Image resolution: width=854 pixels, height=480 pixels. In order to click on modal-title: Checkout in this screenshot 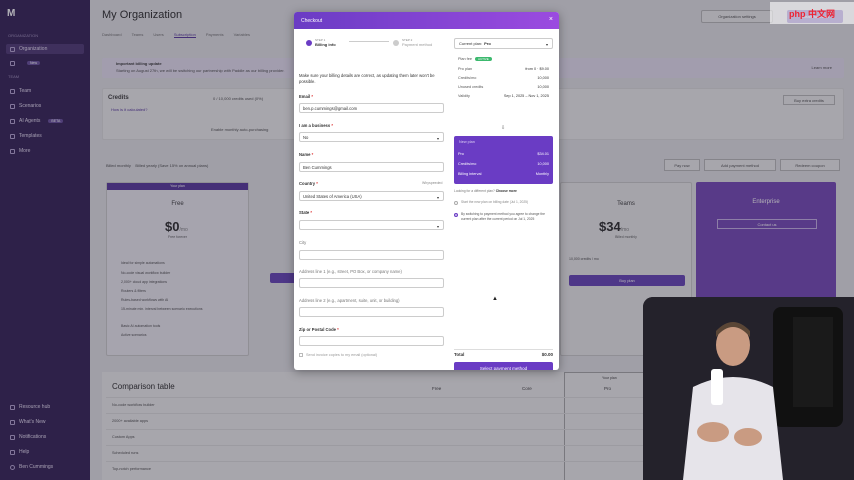, I will do `click(312, 21)`.